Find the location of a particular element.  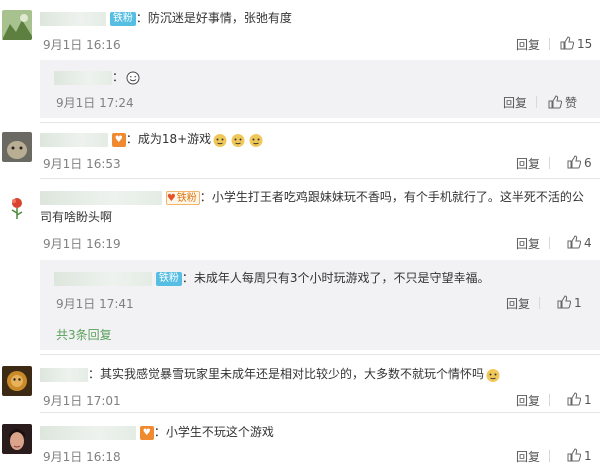

comment-header: ：其实我感觉暴雪玩家里未成年还是相对比较少的，大多数不就玩个情怀吗 is located at coordinates (271, 374).